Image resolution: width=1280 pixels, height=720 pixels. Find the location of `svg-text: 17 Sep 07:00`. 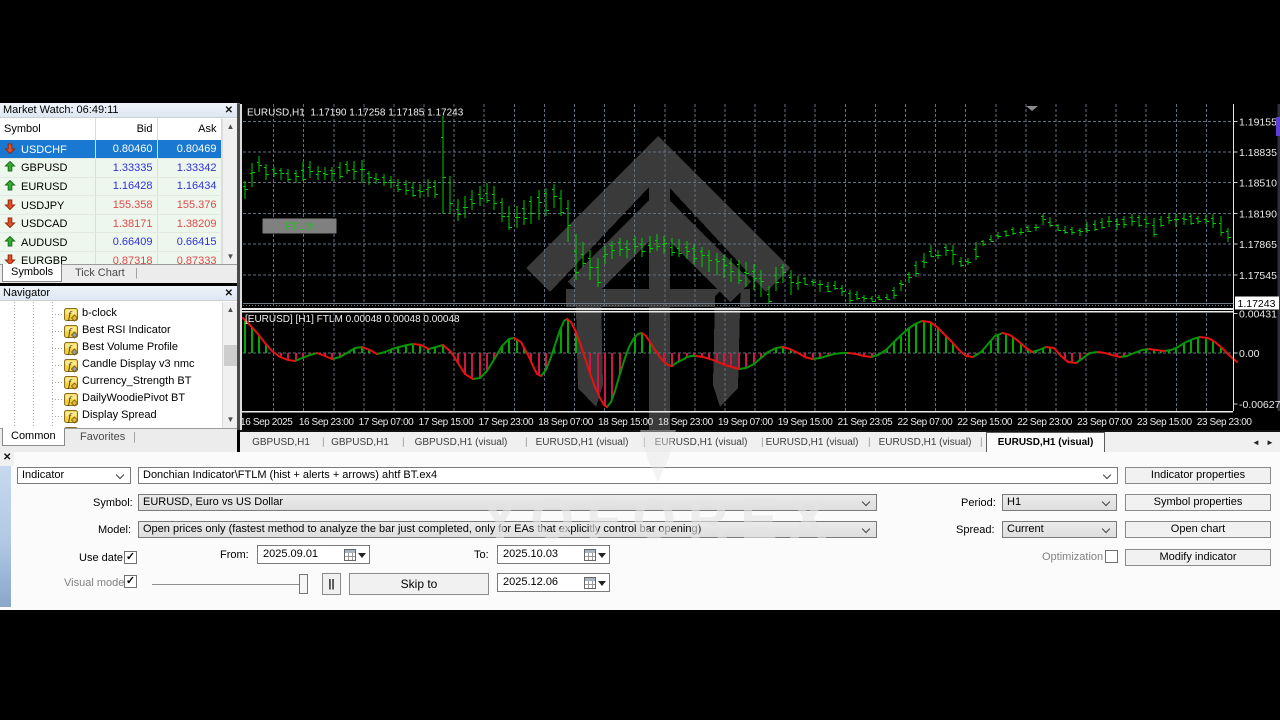

svg-text: 17 Sep 07:00 is located at coordinates (387, 422).